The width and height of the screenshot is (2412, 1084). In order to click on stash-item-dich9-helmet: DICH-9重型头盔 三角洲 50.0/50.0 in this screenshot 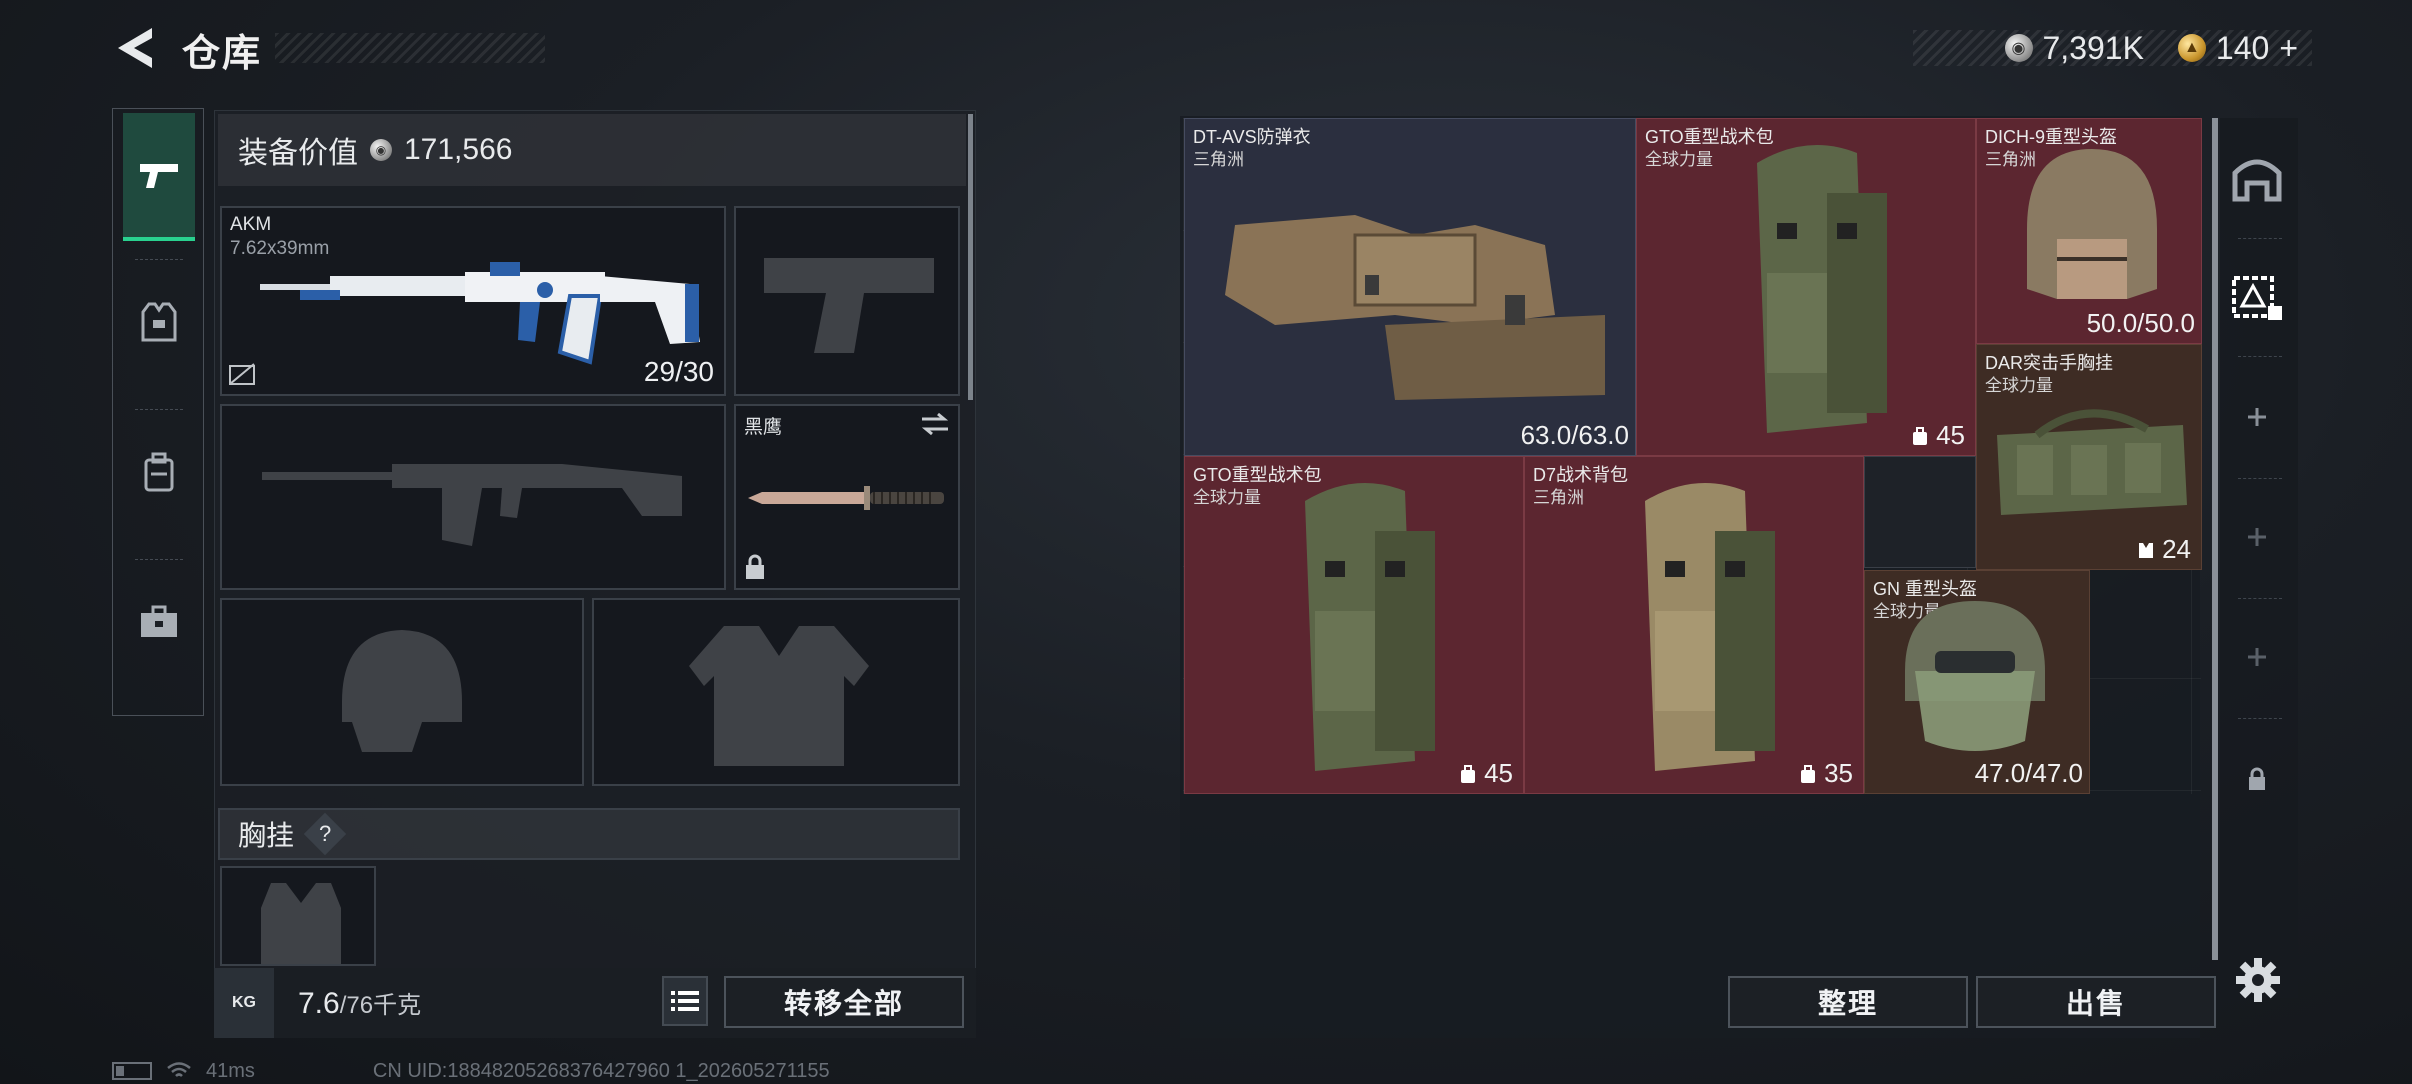, I will do `click(2089, 231)`.